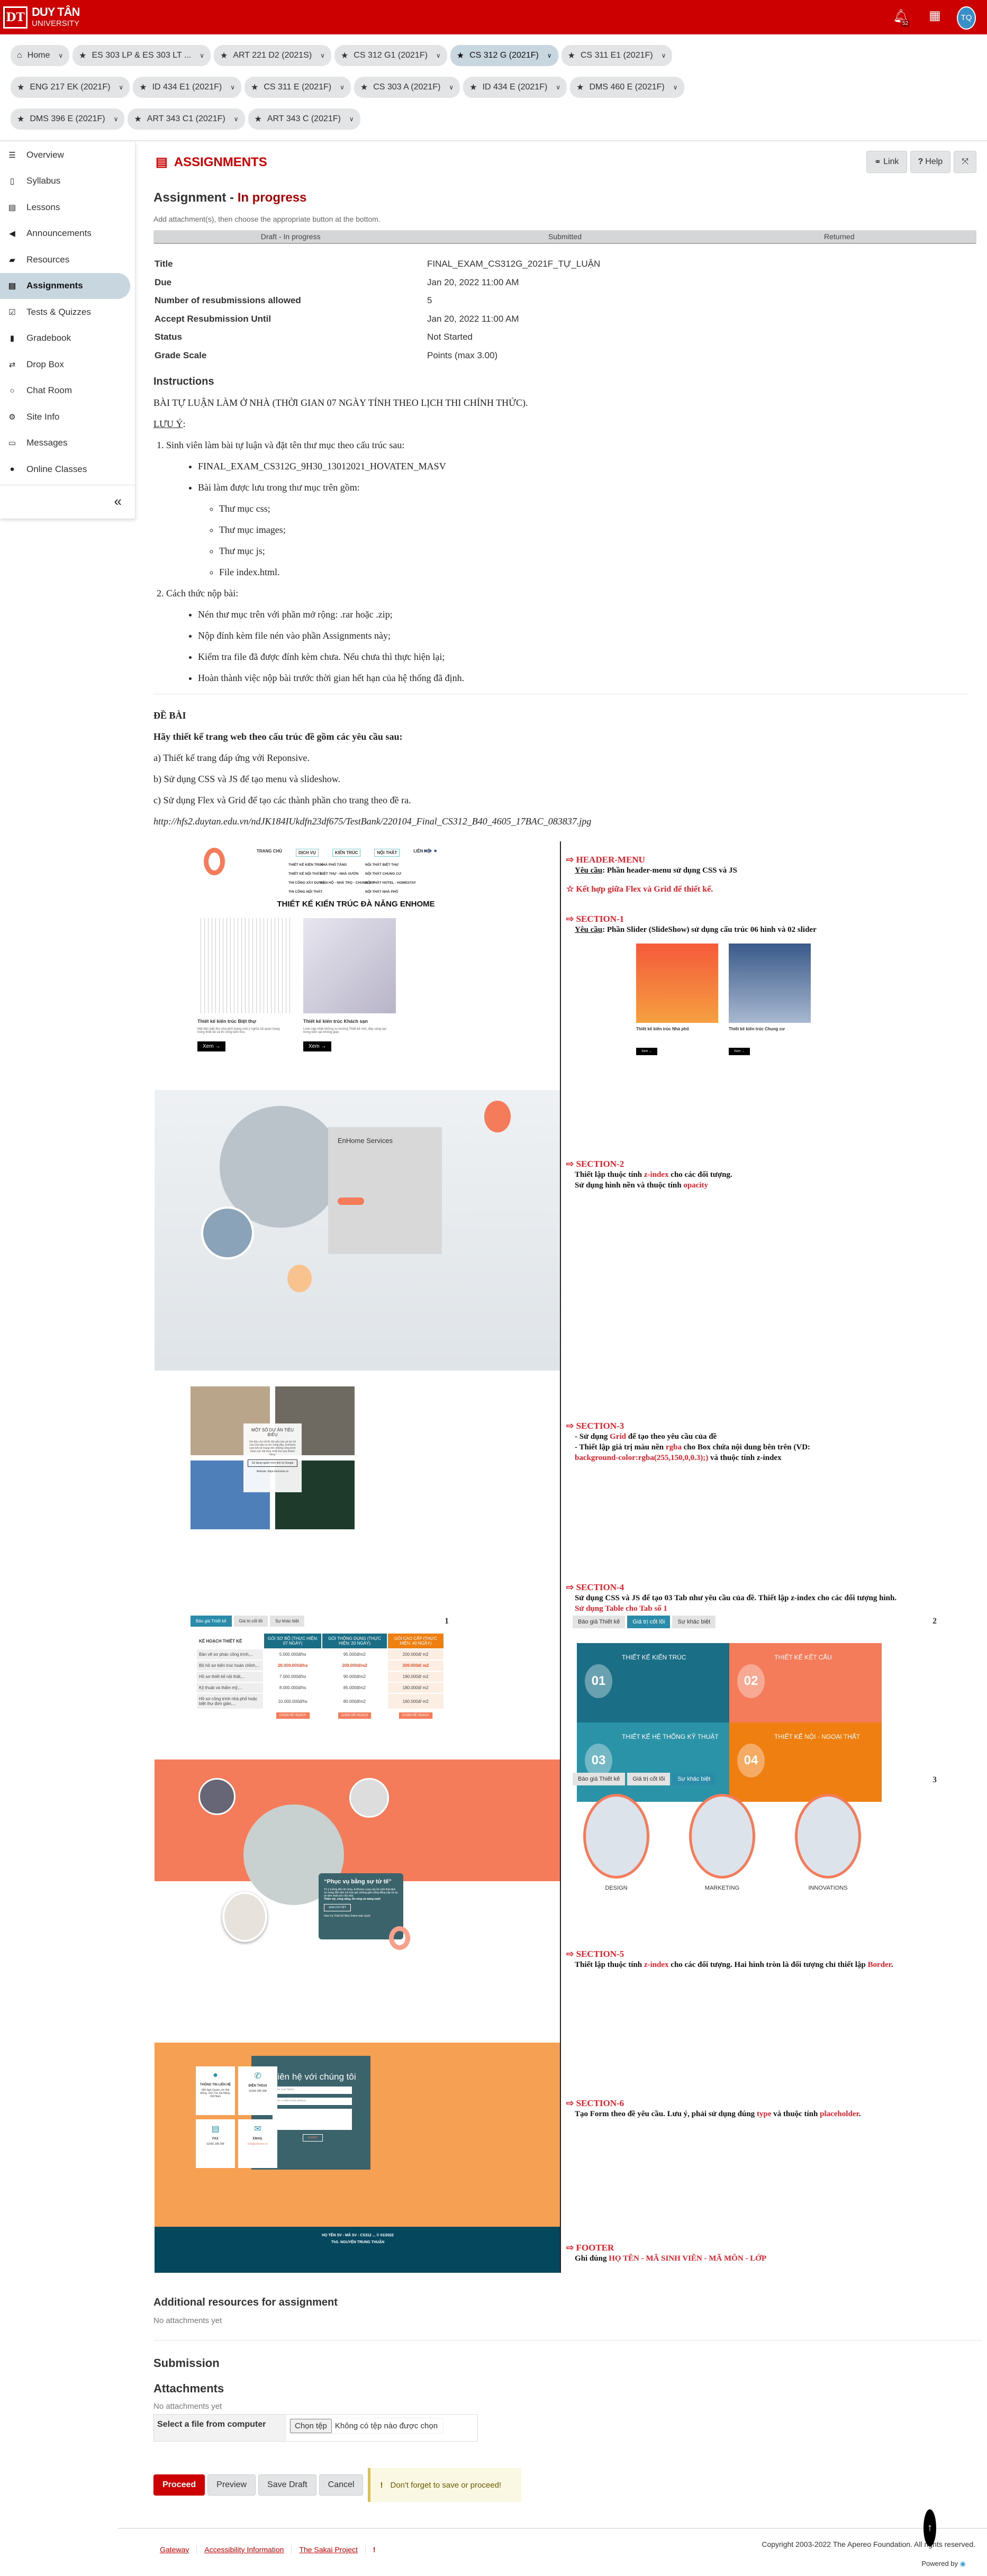  Describe the element at coordinates (366, 2426) in the screenshot. I see `file-input: Chọn tệp Không có tệp nào được chọn` at that location.